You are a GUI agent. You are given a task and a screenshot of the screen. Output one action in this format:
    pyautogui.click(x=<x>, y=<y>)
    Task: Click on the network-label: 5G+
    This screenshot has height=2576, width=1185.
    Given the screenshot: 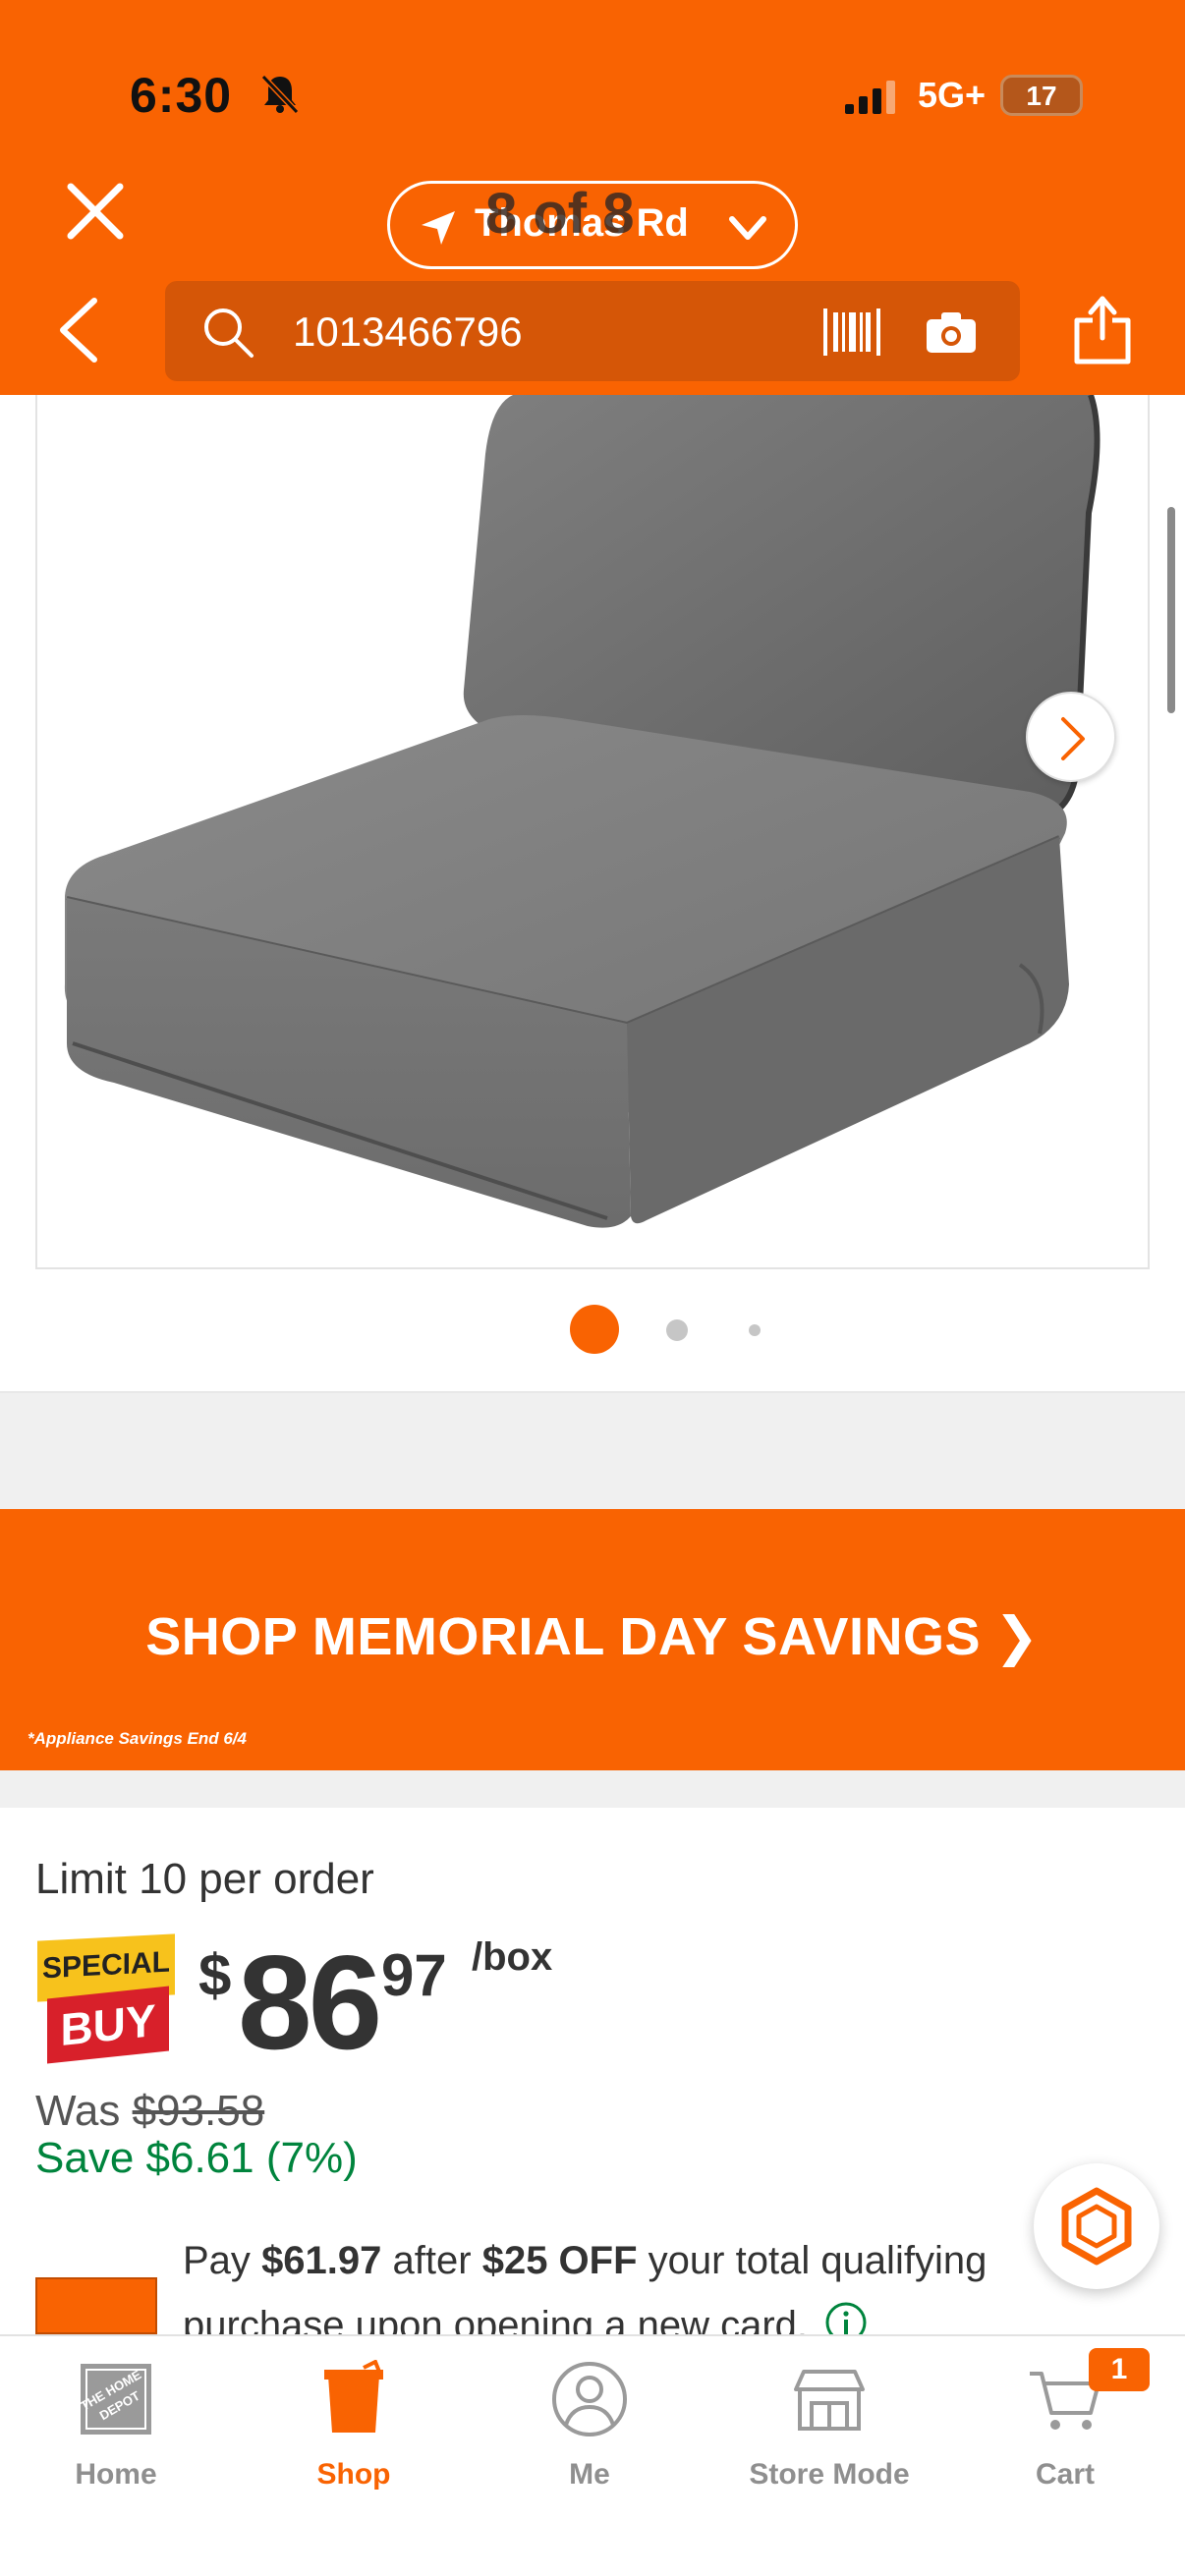 What is the action you would take?
    pyautogui.click(x=953, y=95)
    